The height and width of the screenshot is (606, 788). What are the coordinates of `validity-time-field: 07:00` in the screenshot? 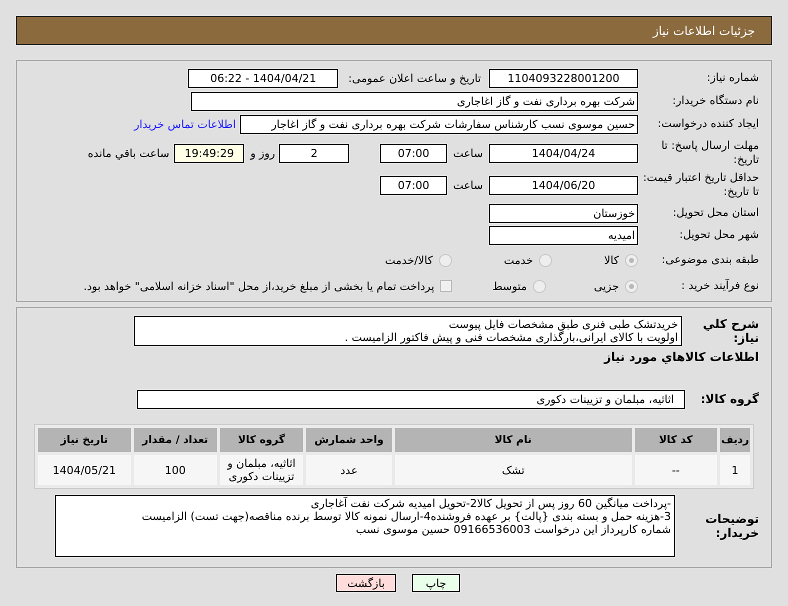 It's located at (414, 185).